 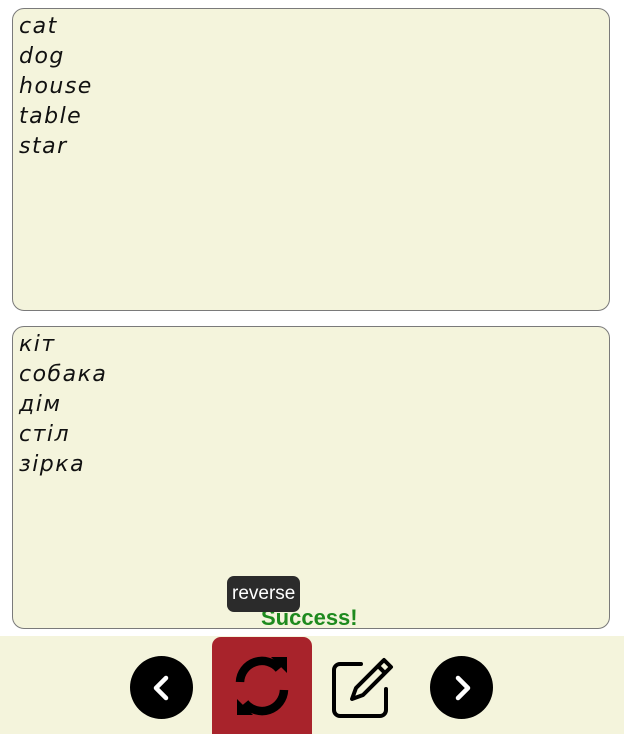 I want to click on source-word: dog, so click(x=42, y=56).